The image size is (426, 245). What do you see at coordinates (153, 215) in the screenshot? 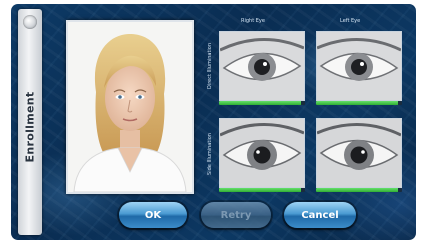
I see `ok-button: OK` at bounding box center [153, 215].